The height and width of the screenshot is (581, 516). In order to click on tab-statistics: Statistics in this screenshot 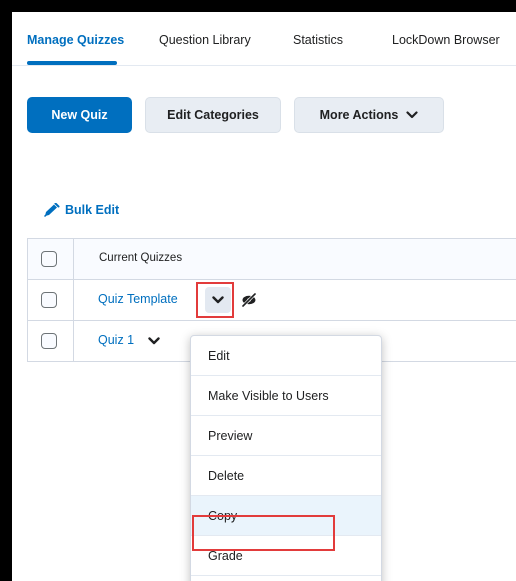, I will do `click(318, 40)`.